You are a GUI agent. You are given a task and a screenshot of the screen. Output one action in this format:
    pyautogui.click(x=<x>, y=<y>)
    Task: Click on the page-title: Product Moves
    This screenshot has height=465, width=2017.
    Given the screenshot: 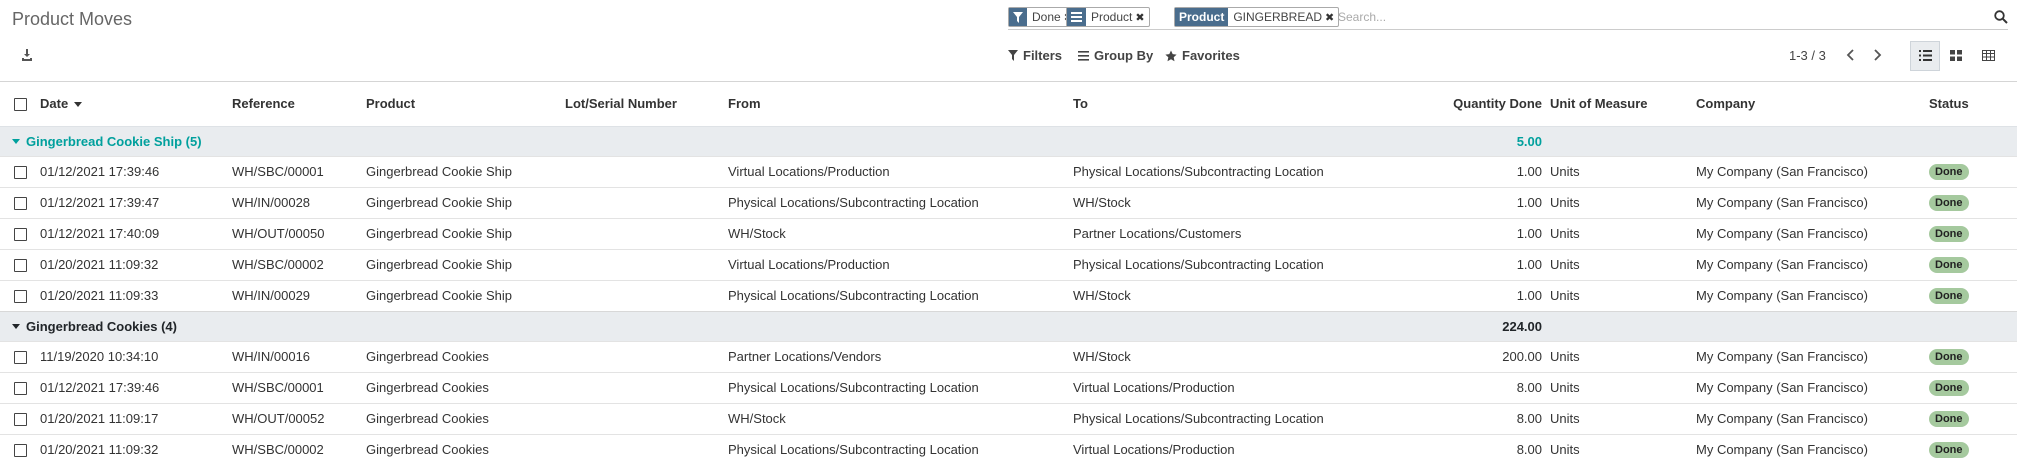 What is the action you would take?
    pyautogui.click(x=72, y=19)
    